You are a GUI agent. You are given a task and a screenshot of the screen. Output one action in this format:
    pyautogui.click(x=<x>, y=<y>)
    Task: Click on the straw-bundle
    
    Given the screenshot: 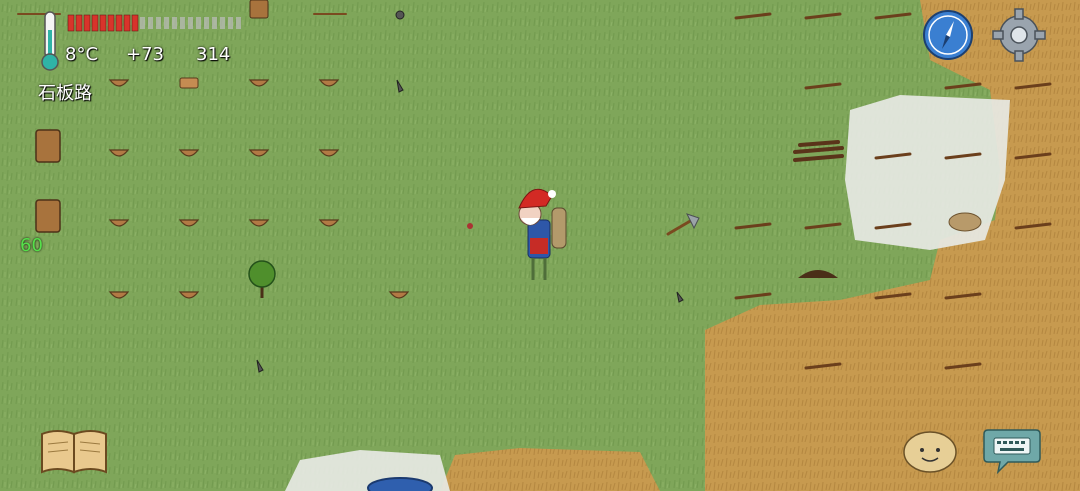 What is the action you would take?
    pyautogui.click(x=965, y=222)
    